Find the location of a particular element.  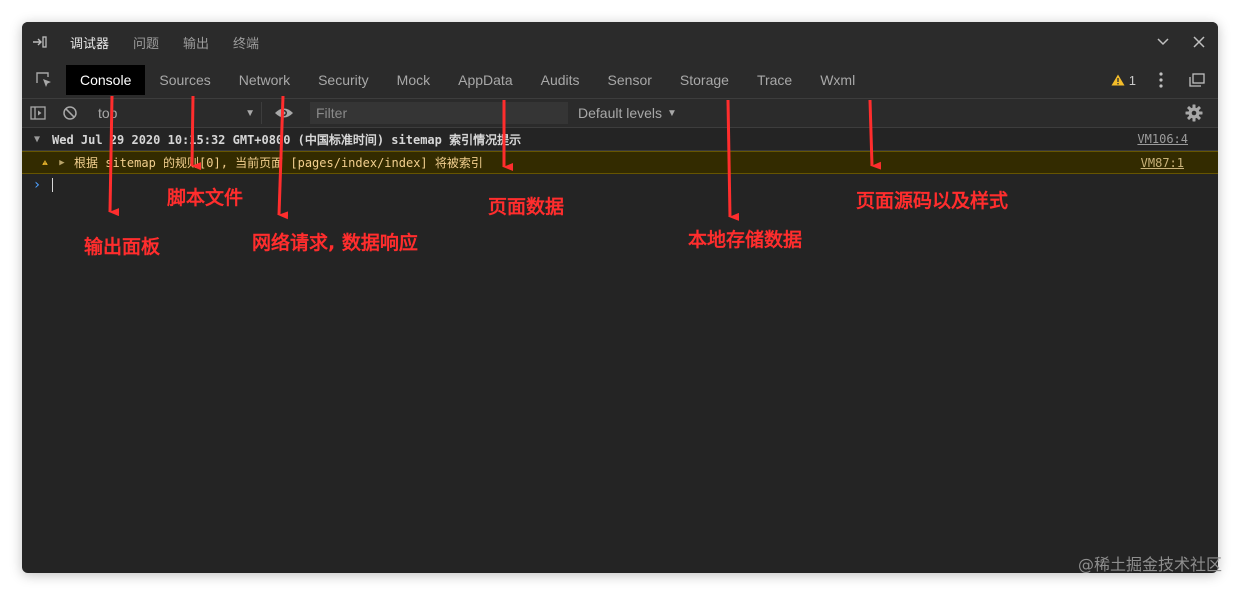

text-caret is located at coordinates (52, 185).